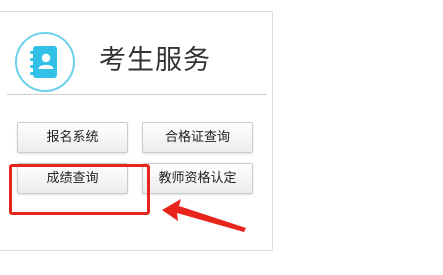  Describe the element at coordinates (79, 189) in the screenshot. I see `annotation-highlight-box` at that location.